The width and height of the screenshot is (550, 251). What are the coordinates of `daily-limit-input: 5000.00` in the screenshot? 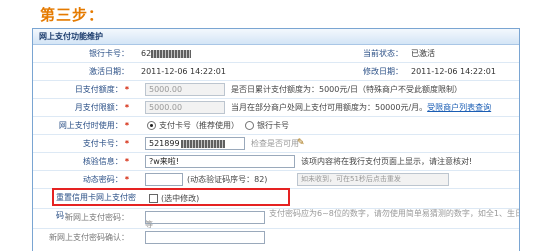 It's located at (185, 89).